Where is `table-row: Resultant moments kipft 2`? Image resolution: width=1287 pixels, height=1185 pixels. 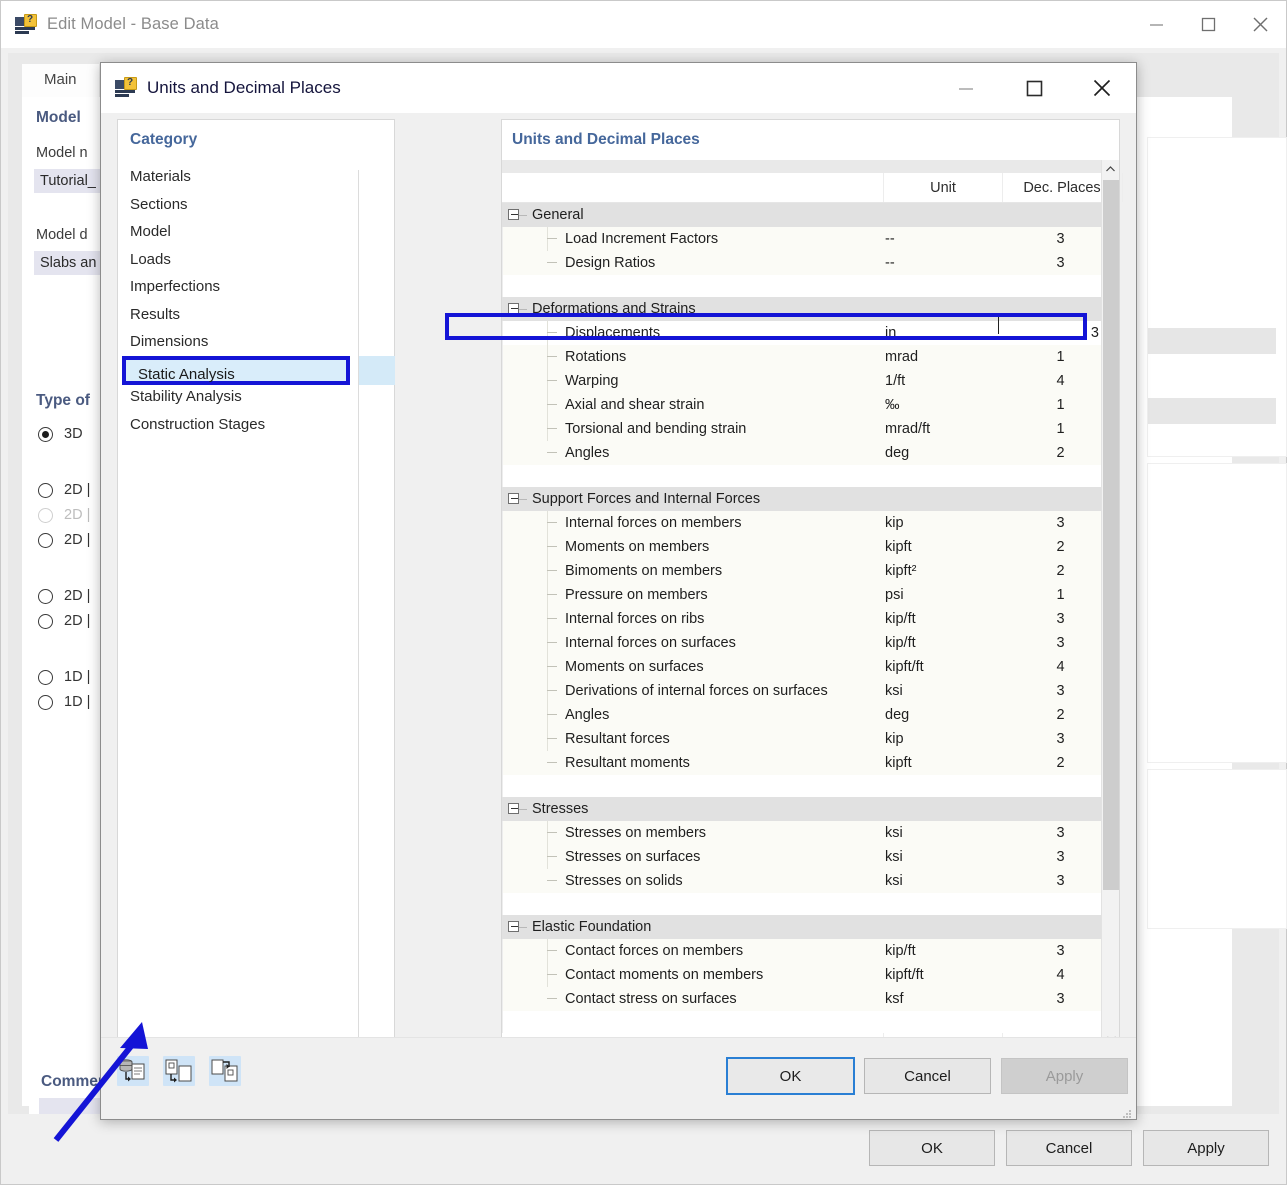
table-row: Resultant moments kipft 2 is located at coordinates (811, 763).